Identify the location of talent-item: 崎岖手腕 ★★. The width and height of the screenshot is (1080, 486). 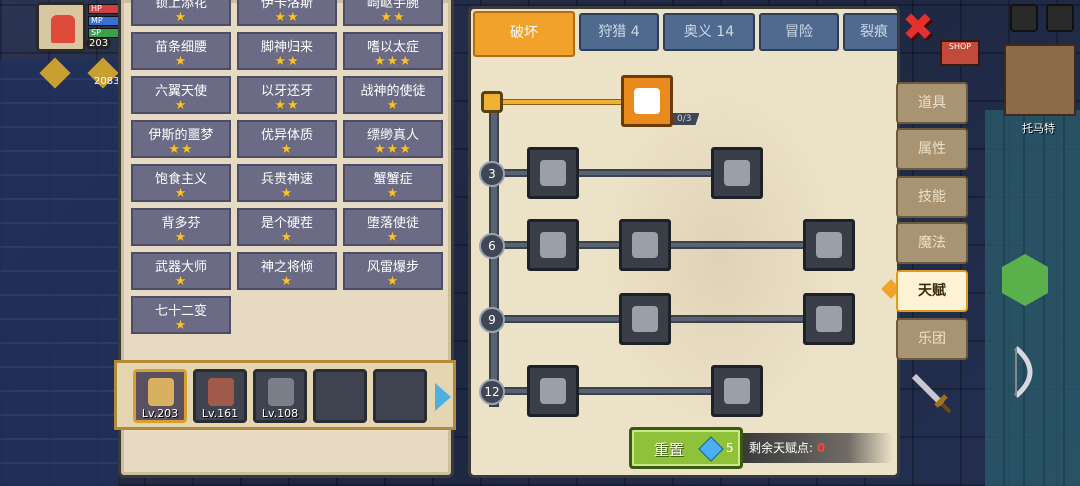
(393, 13).